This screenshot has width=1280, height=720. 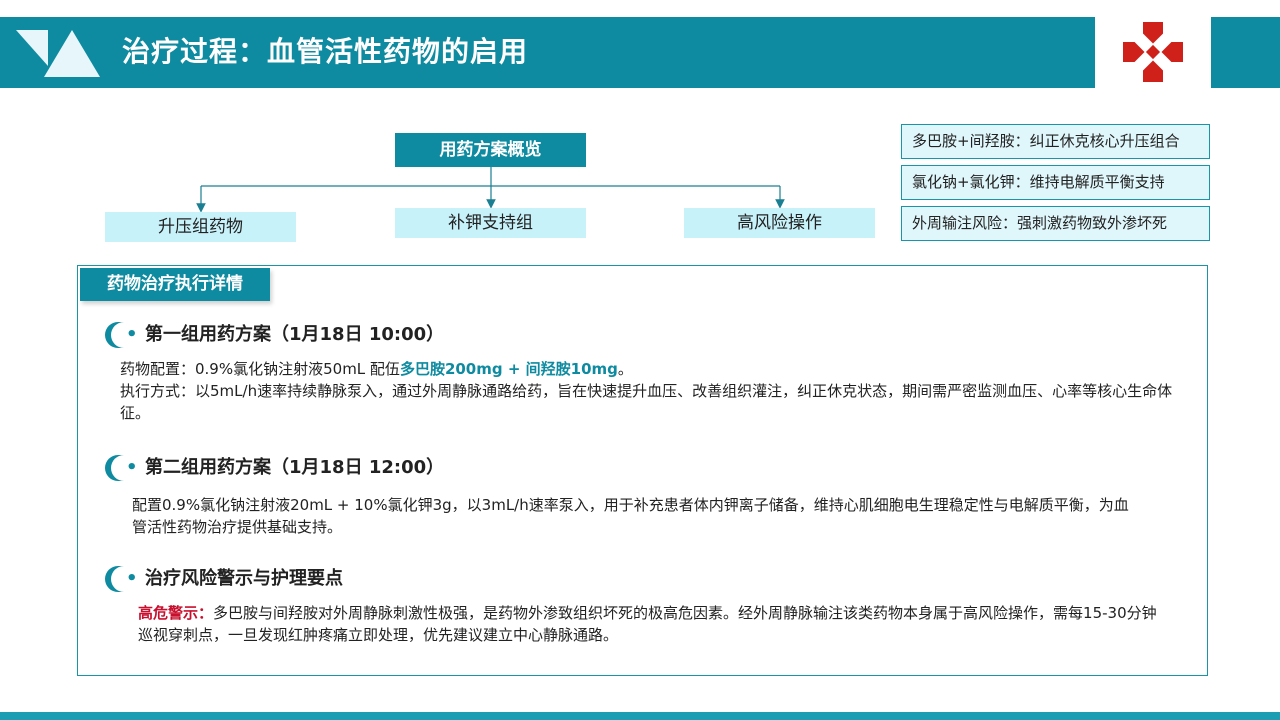 What do you see at coordinates (200, 227) in the screenshot?
I see `branch-vasopressor: 升压组药物` at bounding box center [200, 227].